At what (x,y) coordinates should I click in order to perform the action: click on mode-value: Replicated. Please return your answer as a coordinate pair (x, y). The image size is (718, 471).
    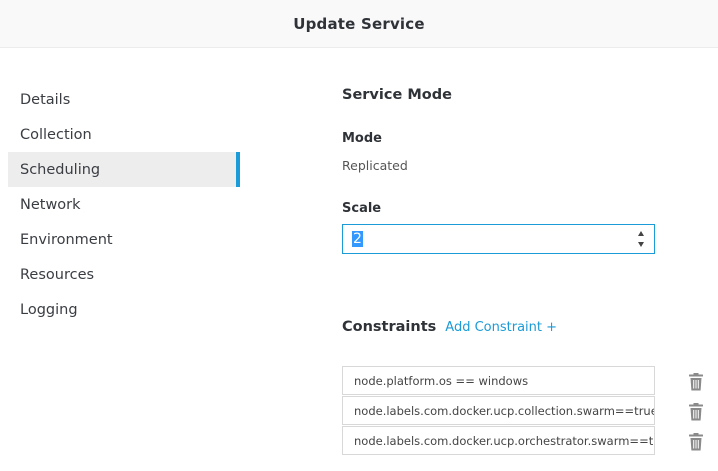
    Looking at the image, I should click on (375, 165).